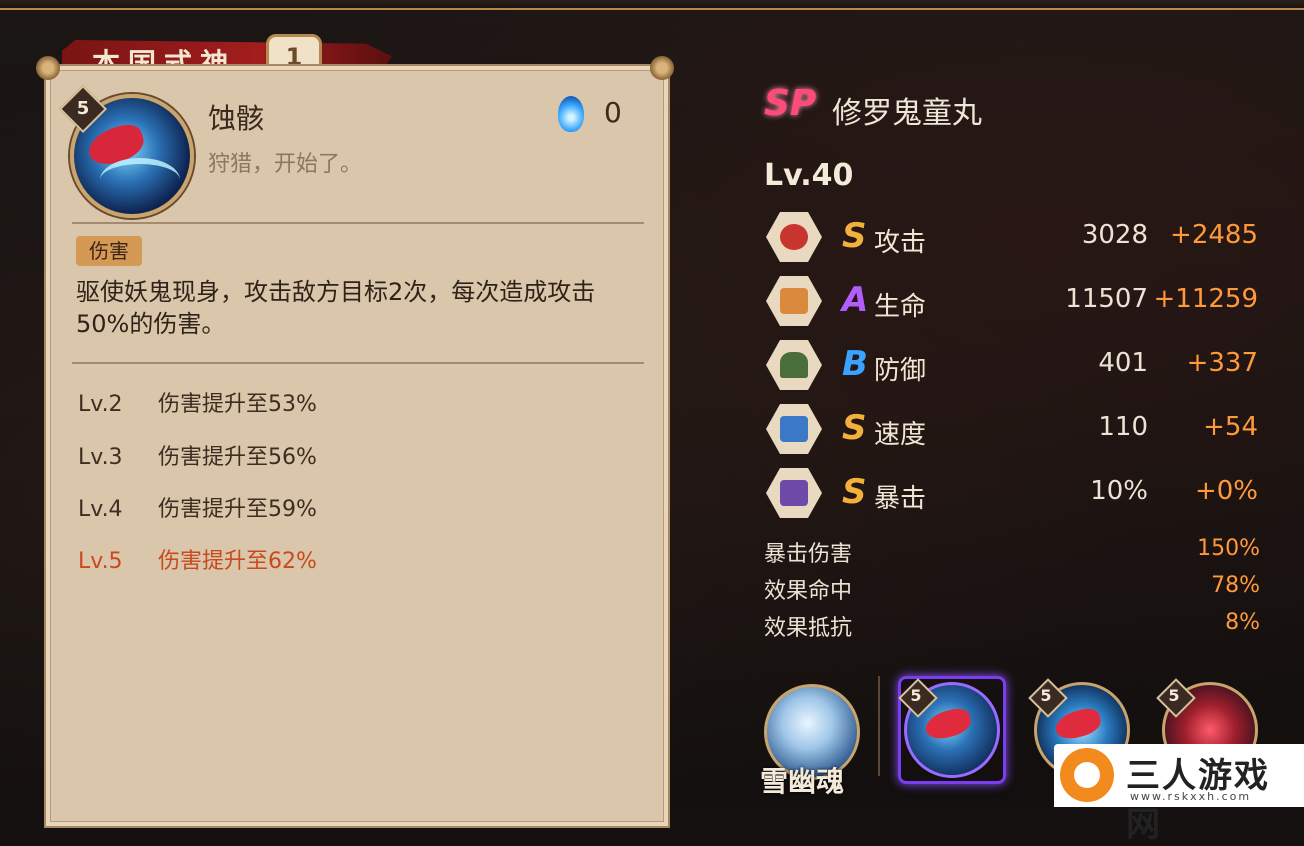  I want to click on level-effect: 伤害提升至62%, so click(237, 561).